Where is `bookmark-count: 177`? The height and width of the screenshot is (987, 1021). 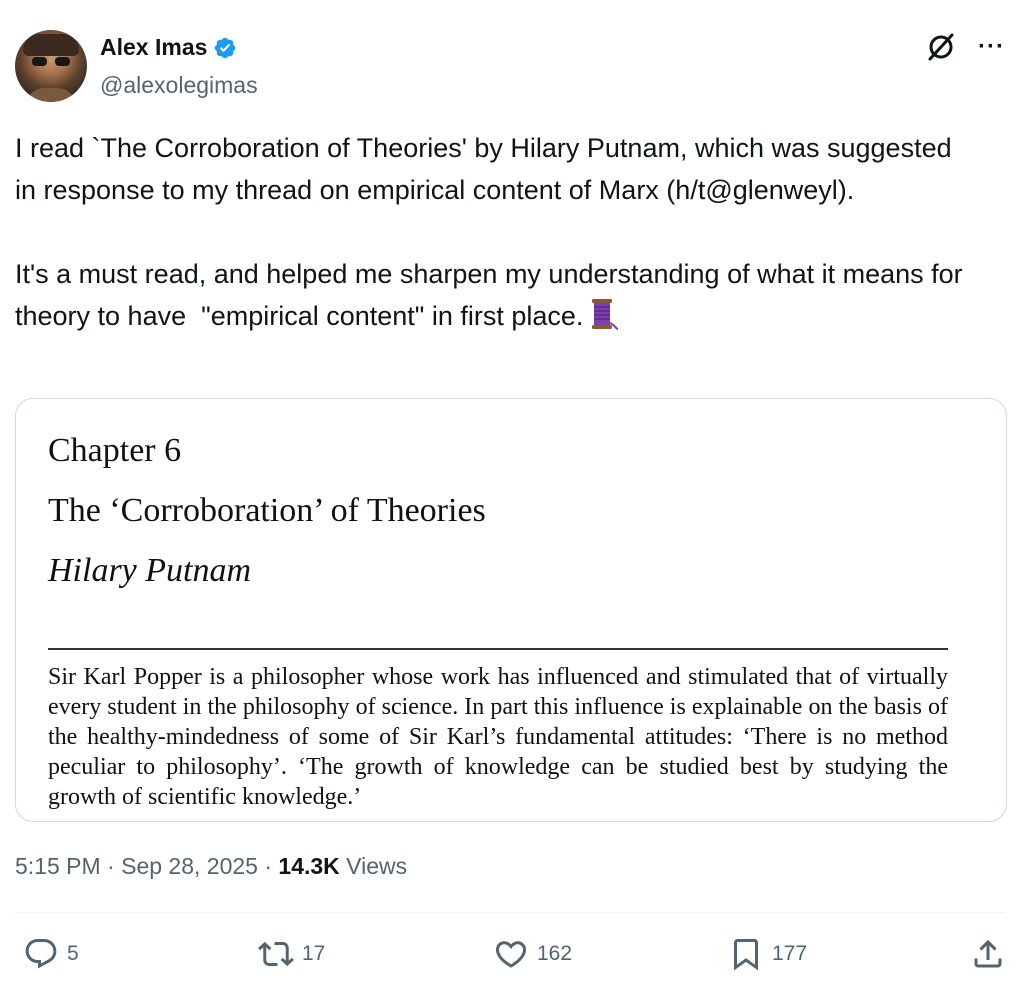 bookmark-count: 177 is located at coordinates (790, 953).